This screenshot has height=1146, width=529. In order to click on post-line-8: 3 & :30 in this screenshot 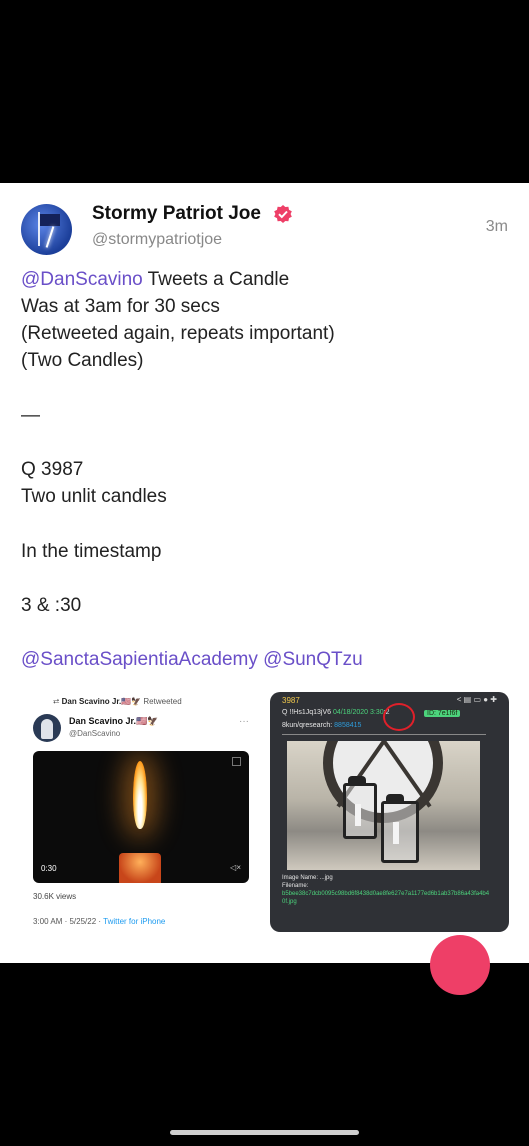, I will do `click(51, 605)`.